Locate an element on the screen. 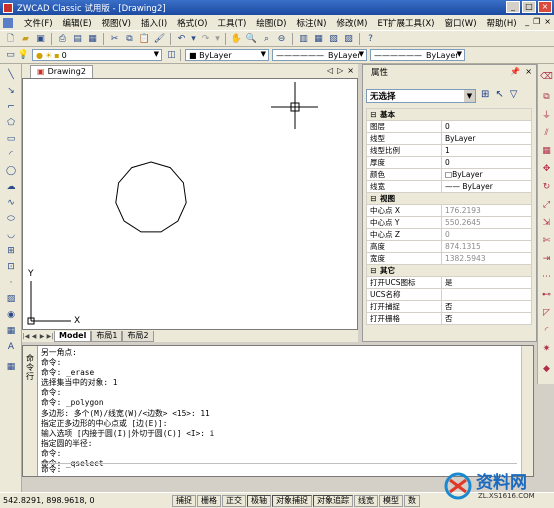 Image resolution: width=554 pixels, height=508 pixels. panel-close-icon: × is located at coordinates (528, 71).